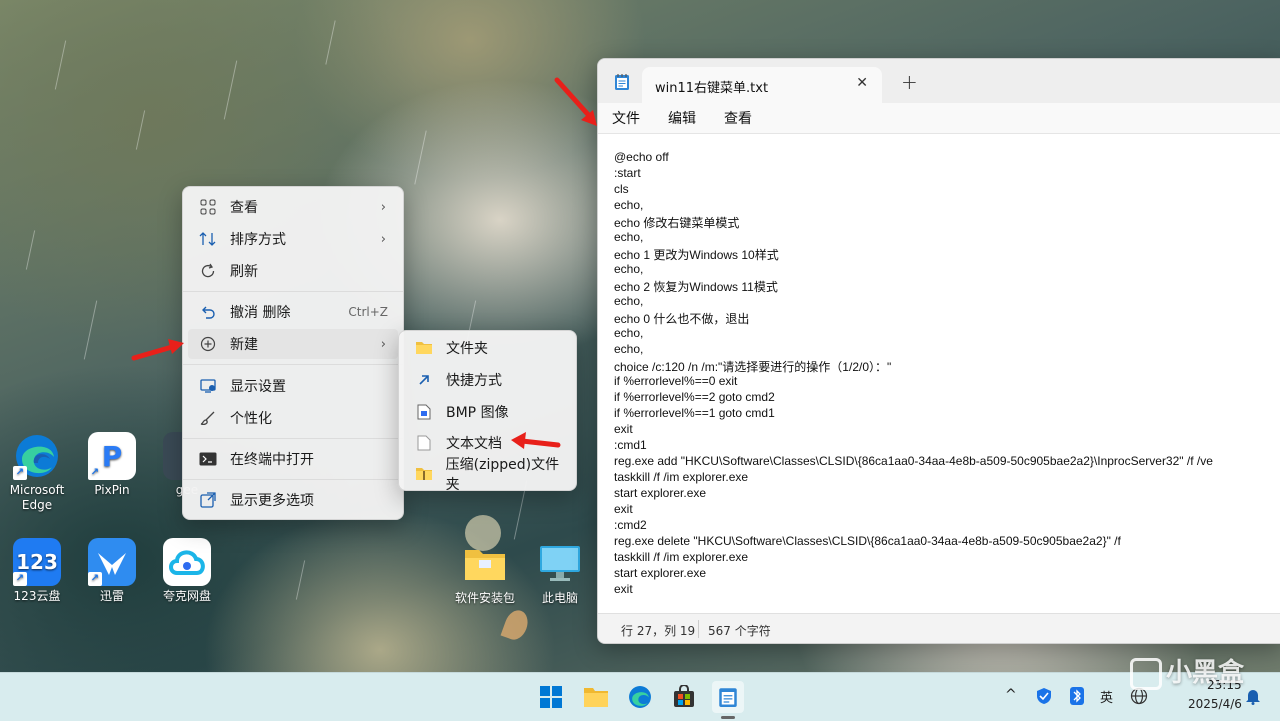 This screenshot has height=721, width=1280. Describe the element at coordinates (251, 419) in the screenshot. I see `menu-item-label: 个性化` at that location.